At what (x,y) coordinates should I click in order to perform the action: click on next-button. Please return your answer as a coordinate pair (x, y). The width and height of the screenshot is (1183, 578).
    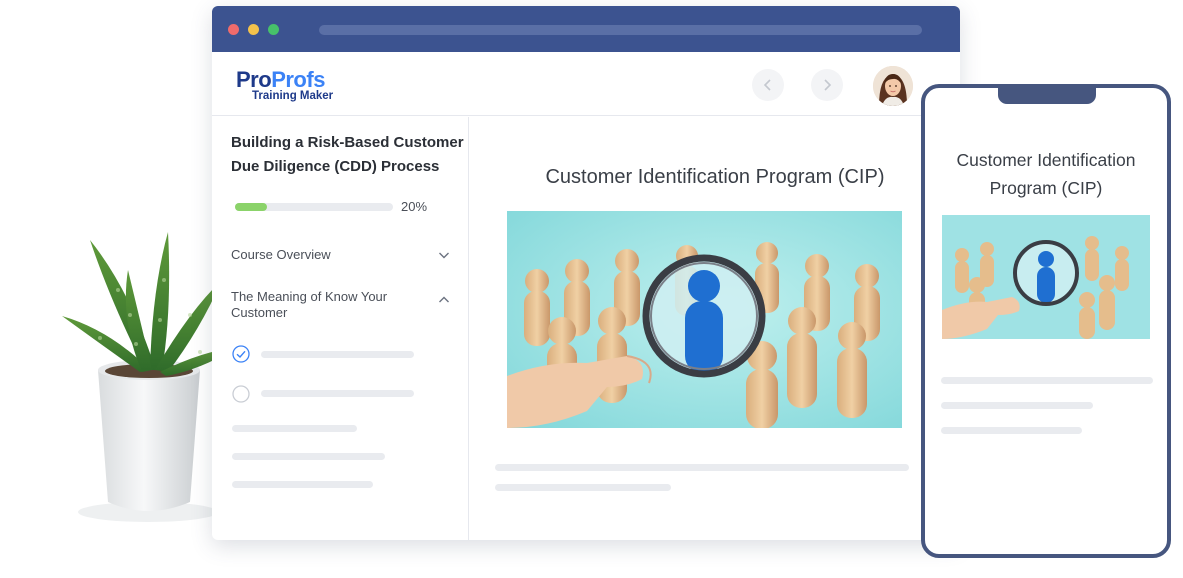
    Looking at the image, I should click on (827, 85).